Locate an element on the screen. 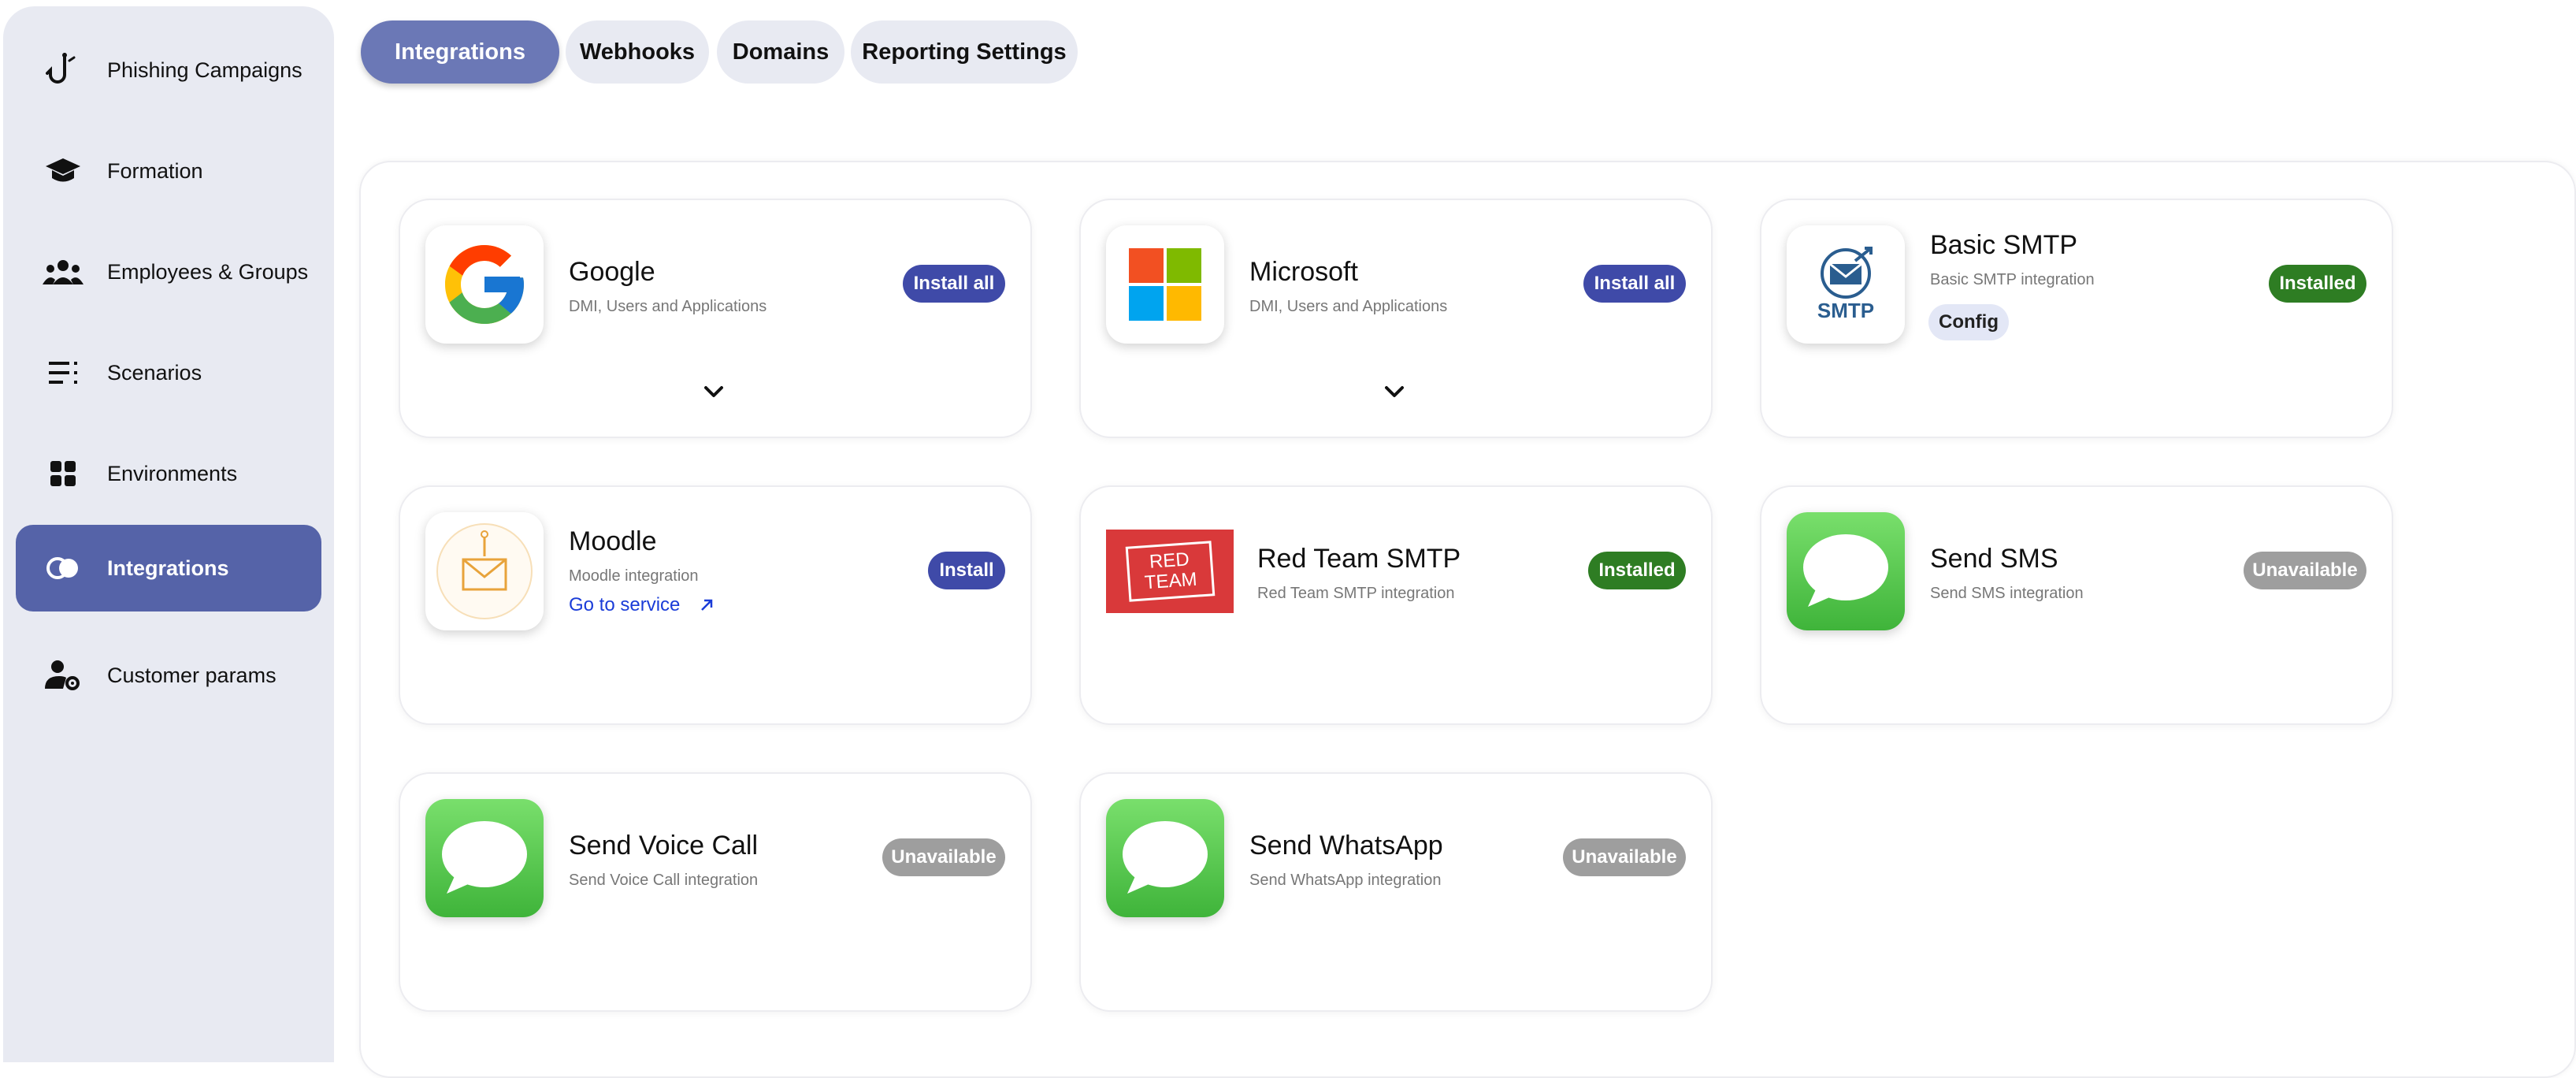  card-subtitle: Moodle integration is located at coordinates (634, 576).